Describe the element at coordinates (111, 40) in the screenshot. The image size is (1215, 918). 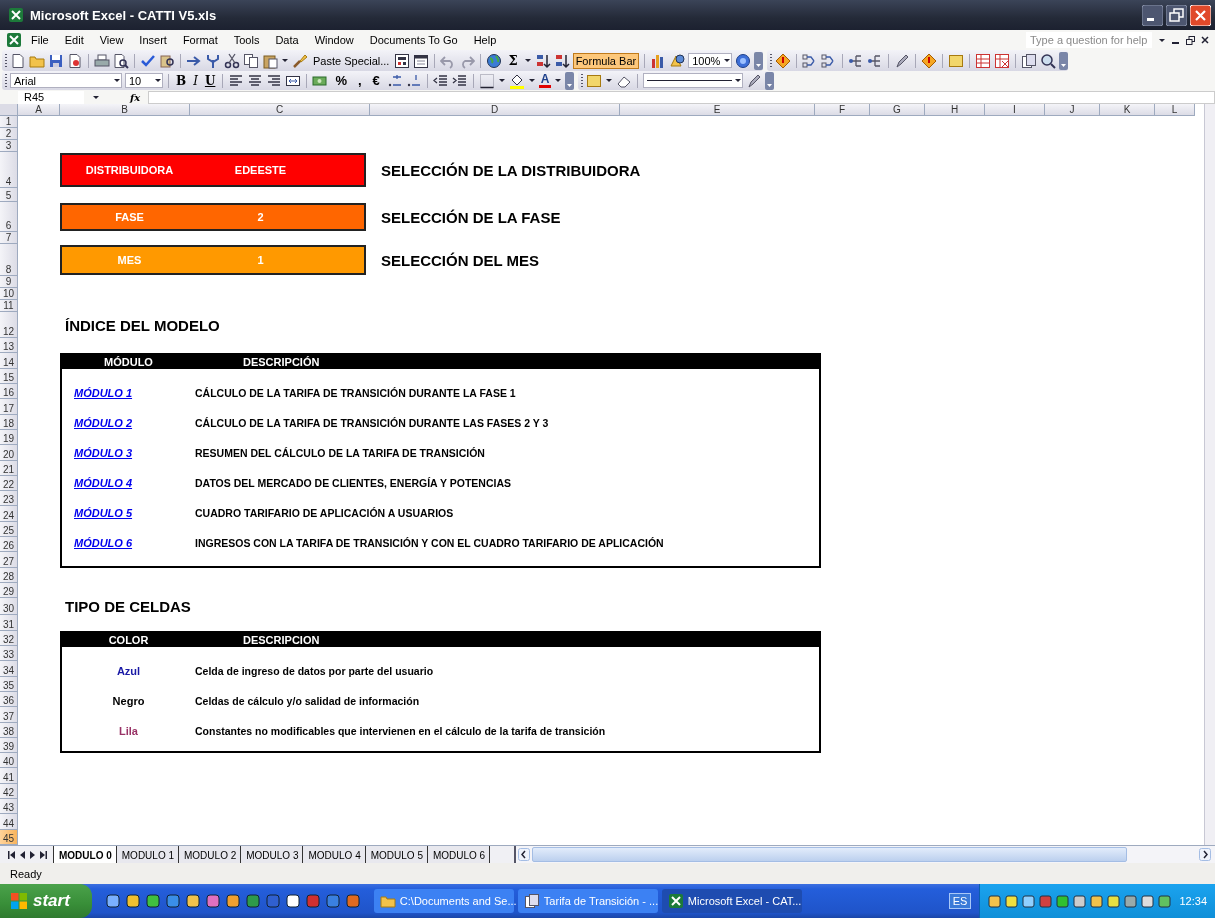
I see `menu-item: View` at that location.